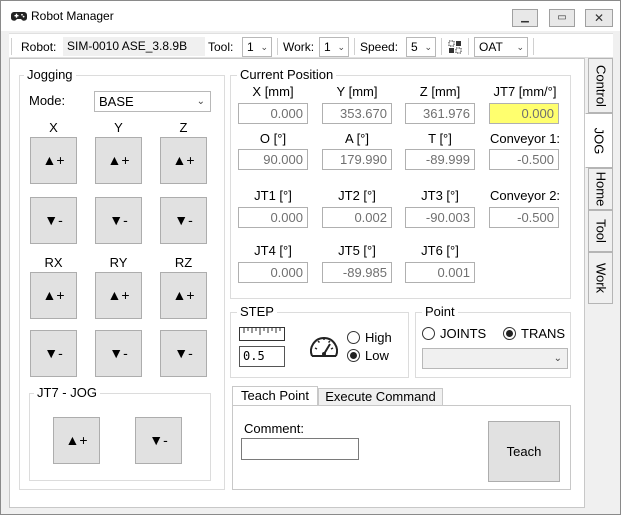  I want to click on jog-rz-plus-button: ▲+, so click(183, 295).